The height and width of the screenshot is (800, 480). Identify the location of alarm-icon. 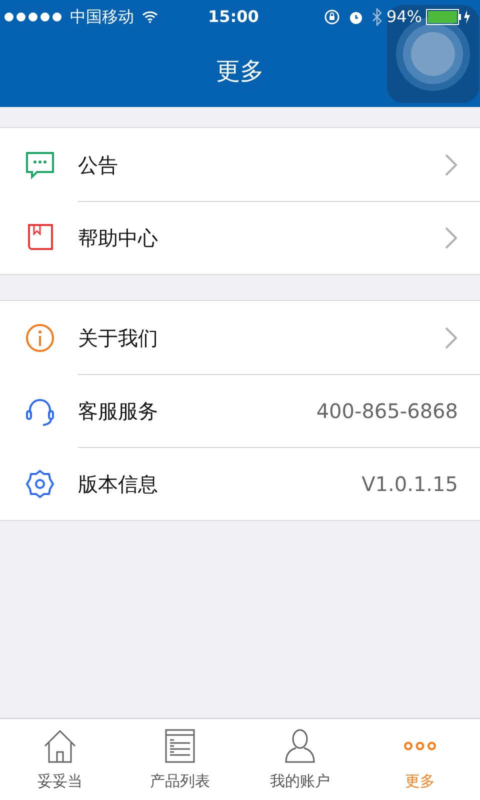
(356, 17).